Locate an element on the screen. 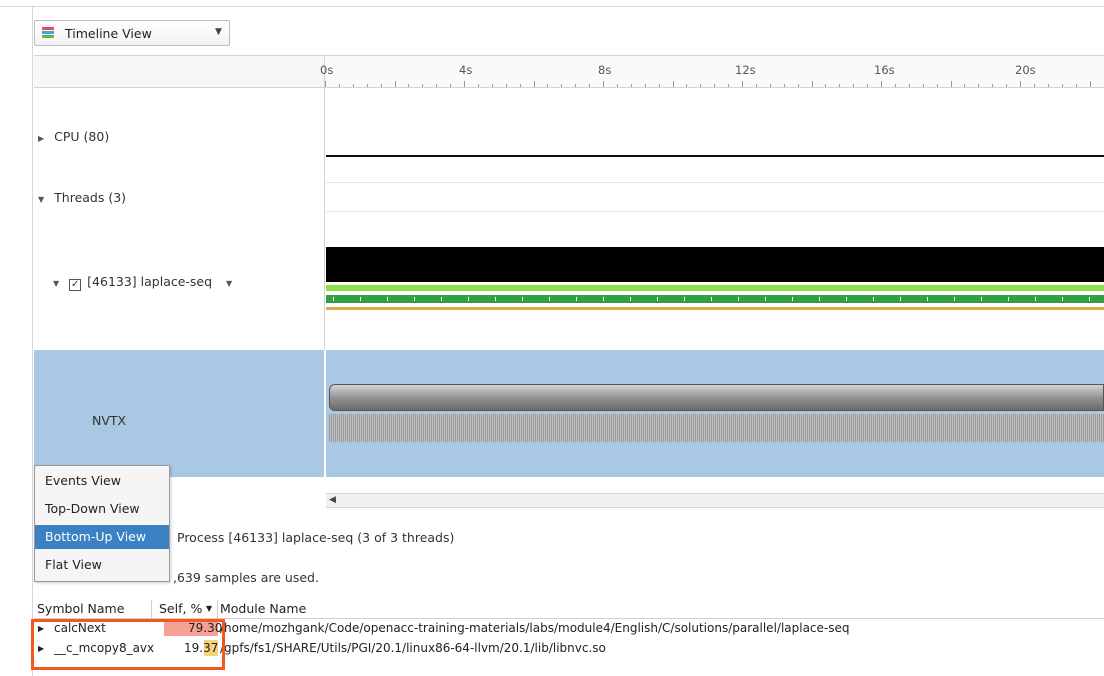  expand-triangle-icon: ▶ is located at coordinates (41, 138).